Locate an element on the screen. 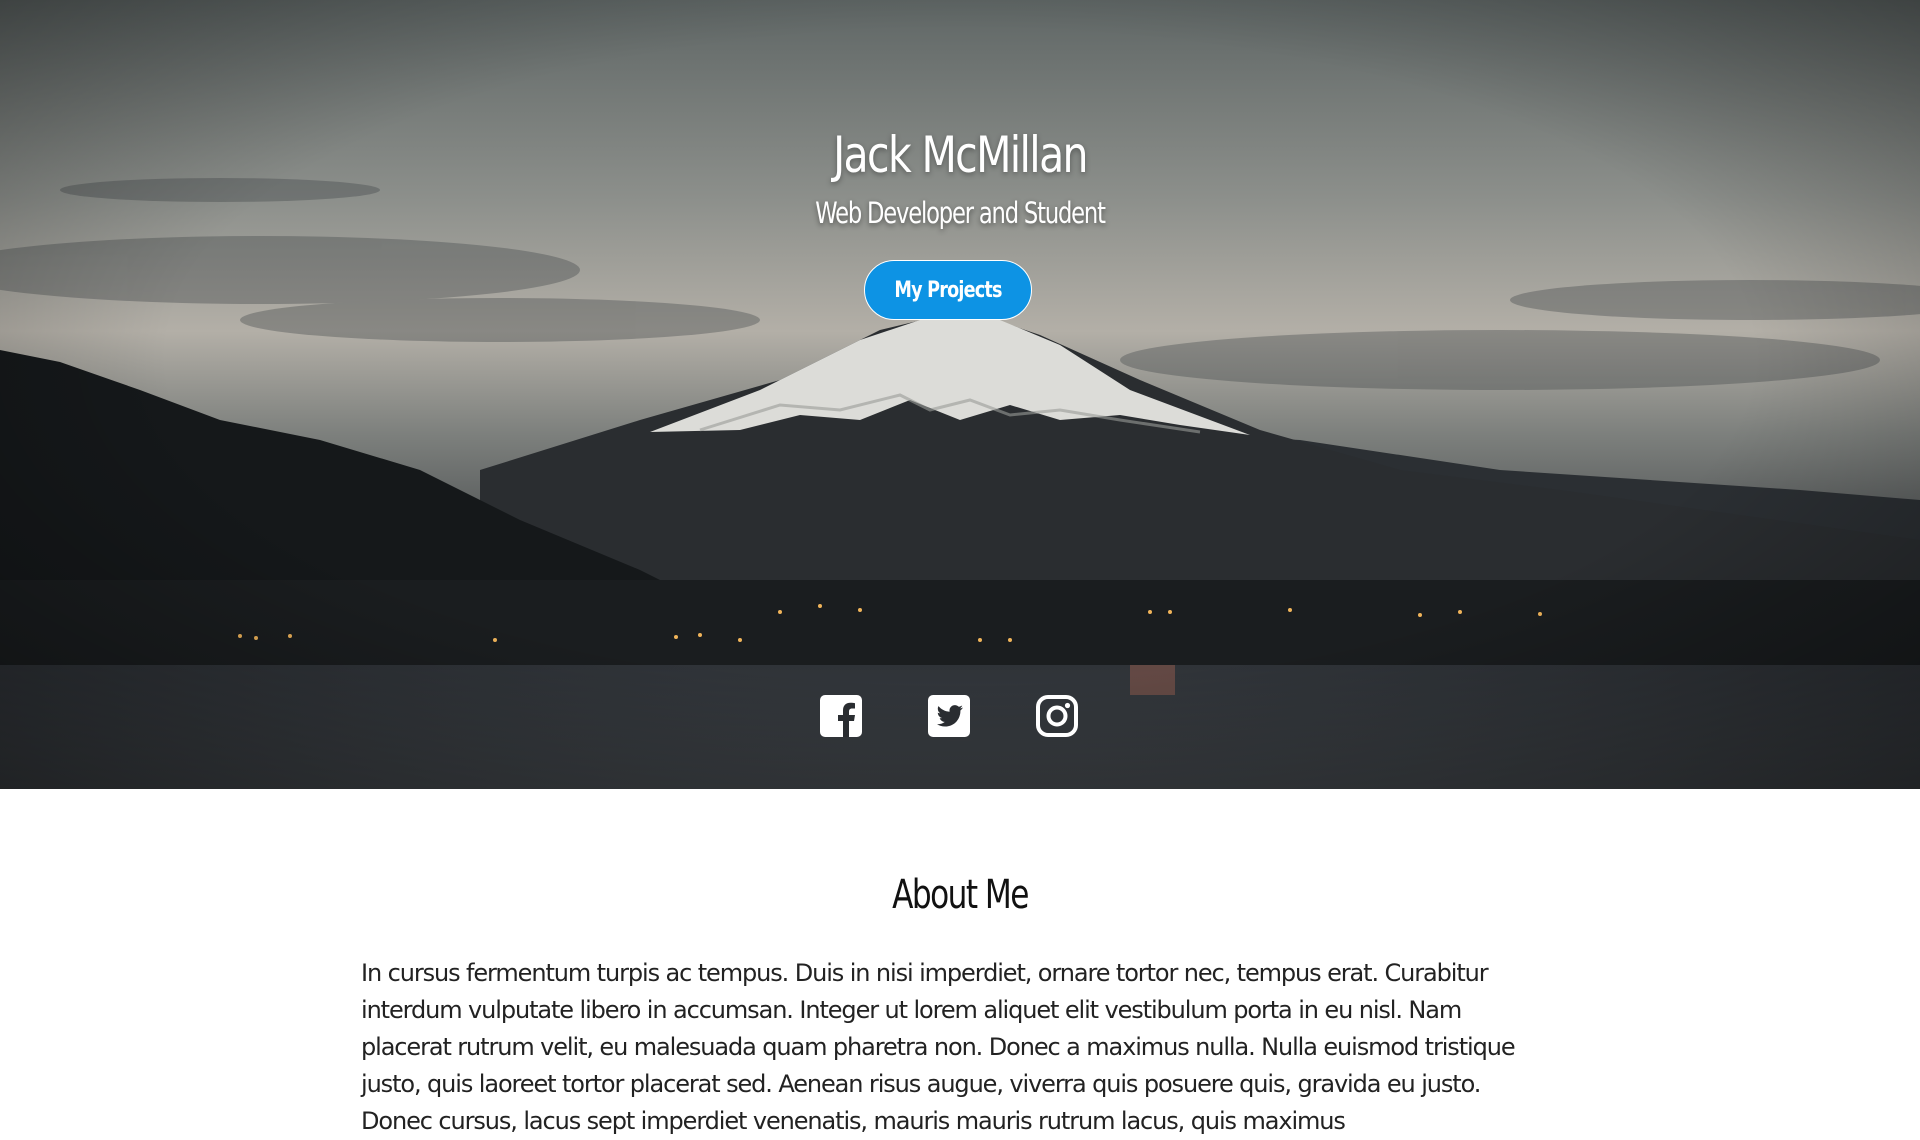  my-projects-button-label: My Projects is located at coordinates (948, 290).